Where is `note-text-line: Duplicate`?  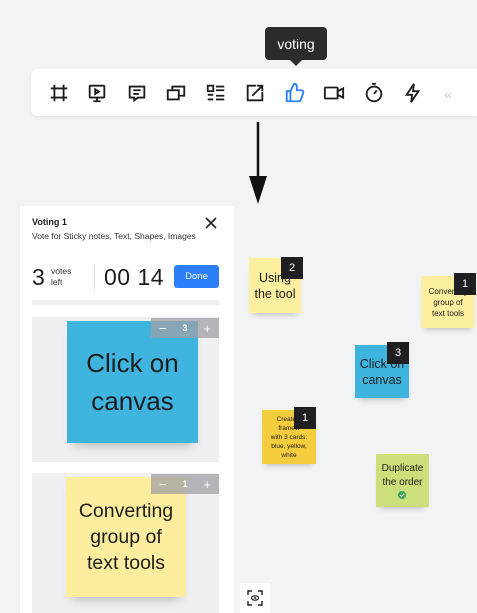 note-text-line: Duplicate is located at coordinates (402, 468).